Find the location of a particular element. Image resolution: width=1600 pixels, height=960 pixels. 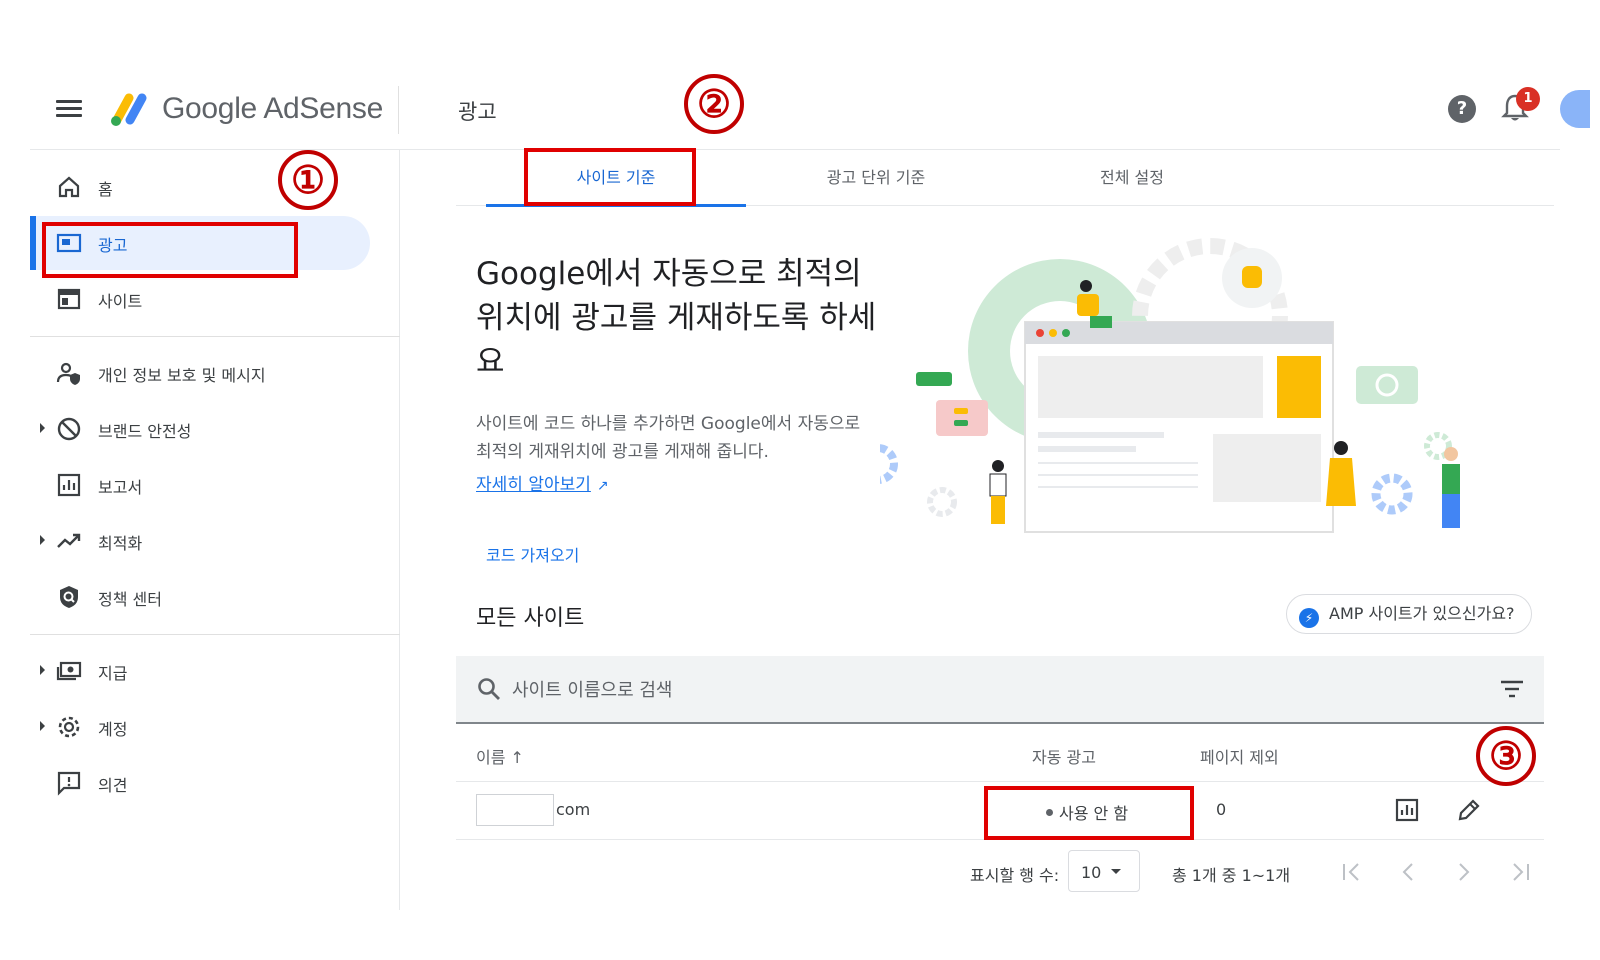

annotation-marker-3: ③ is located at coordinates (1506, 756).